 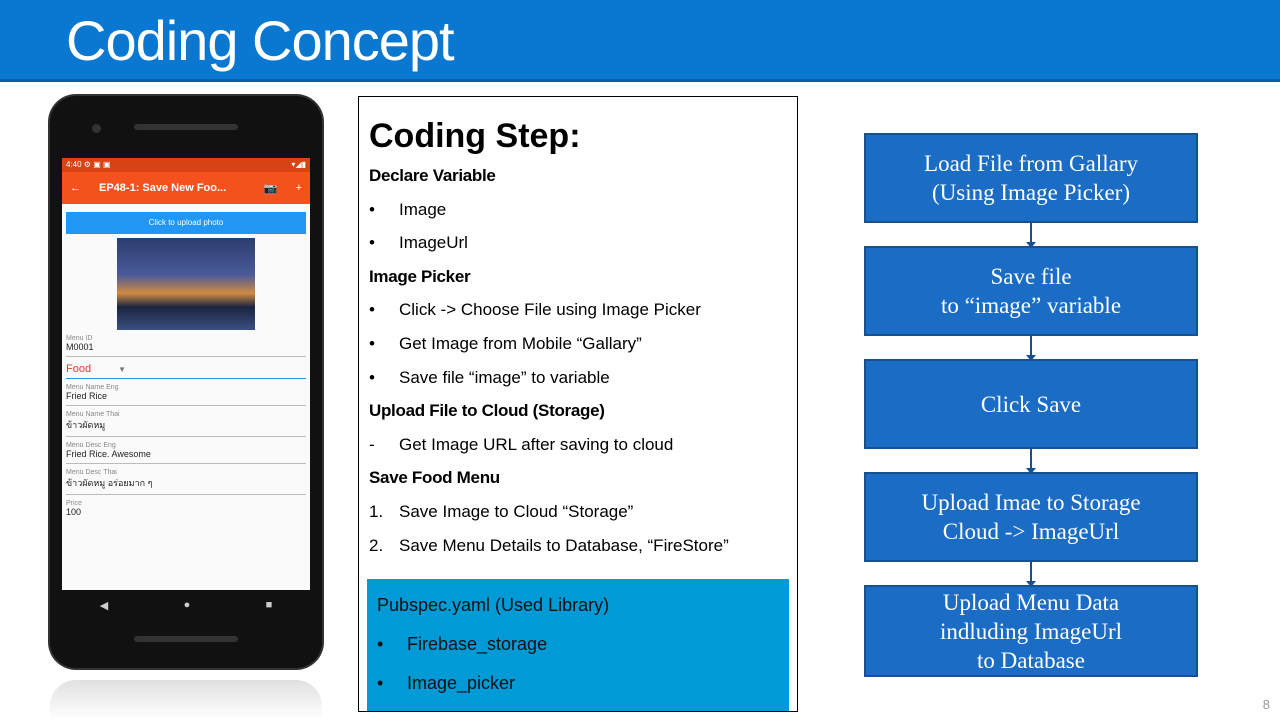 What do you see at coordinates (91, 472) in the screenshot?
I see `field-label: Menu Desc Thai` at bounding box center [91, 472].